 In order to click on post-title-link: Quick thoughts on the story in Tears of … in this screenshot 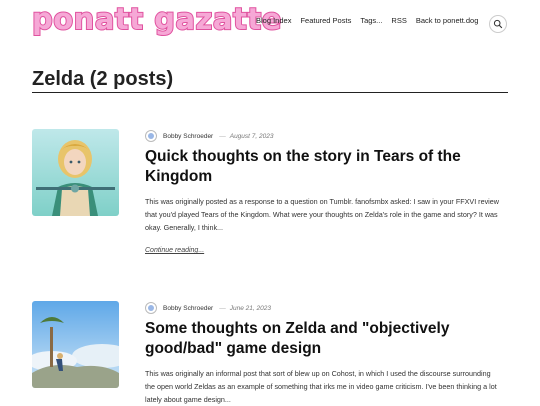, I will do `click(320, 167)`.